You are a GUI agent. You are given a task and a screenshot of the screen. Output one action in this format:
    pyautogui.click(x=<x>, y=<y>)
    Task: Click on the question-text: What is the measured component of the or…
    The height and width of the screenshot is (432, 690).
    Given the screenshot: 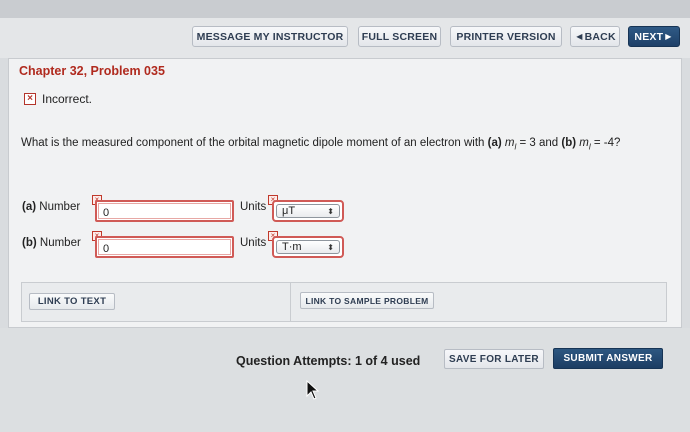 What is the action you would take?
    pyautogui.click(x=346, y=145)
    